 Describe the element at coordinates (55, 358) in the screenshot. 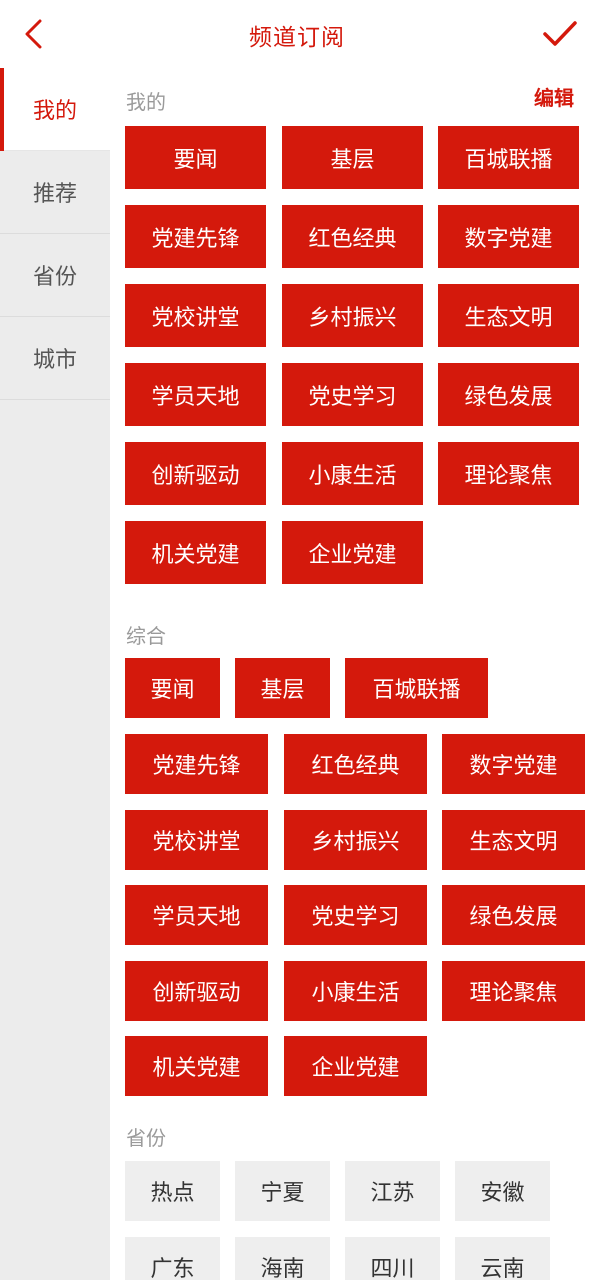

I see `sidebar-item-city: 城市` at that location.